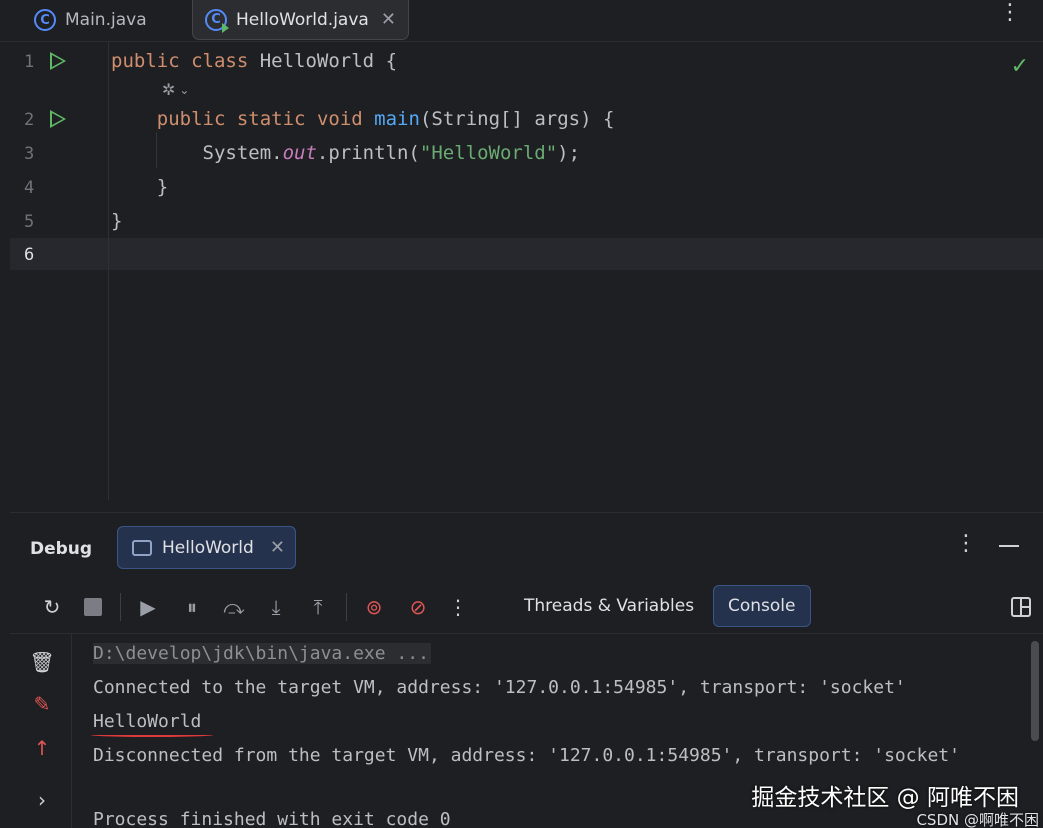 This screenshot has width=1043, height=828. I want to click on code-line-2: public static void main(String[] args) {, so click(385, 119).